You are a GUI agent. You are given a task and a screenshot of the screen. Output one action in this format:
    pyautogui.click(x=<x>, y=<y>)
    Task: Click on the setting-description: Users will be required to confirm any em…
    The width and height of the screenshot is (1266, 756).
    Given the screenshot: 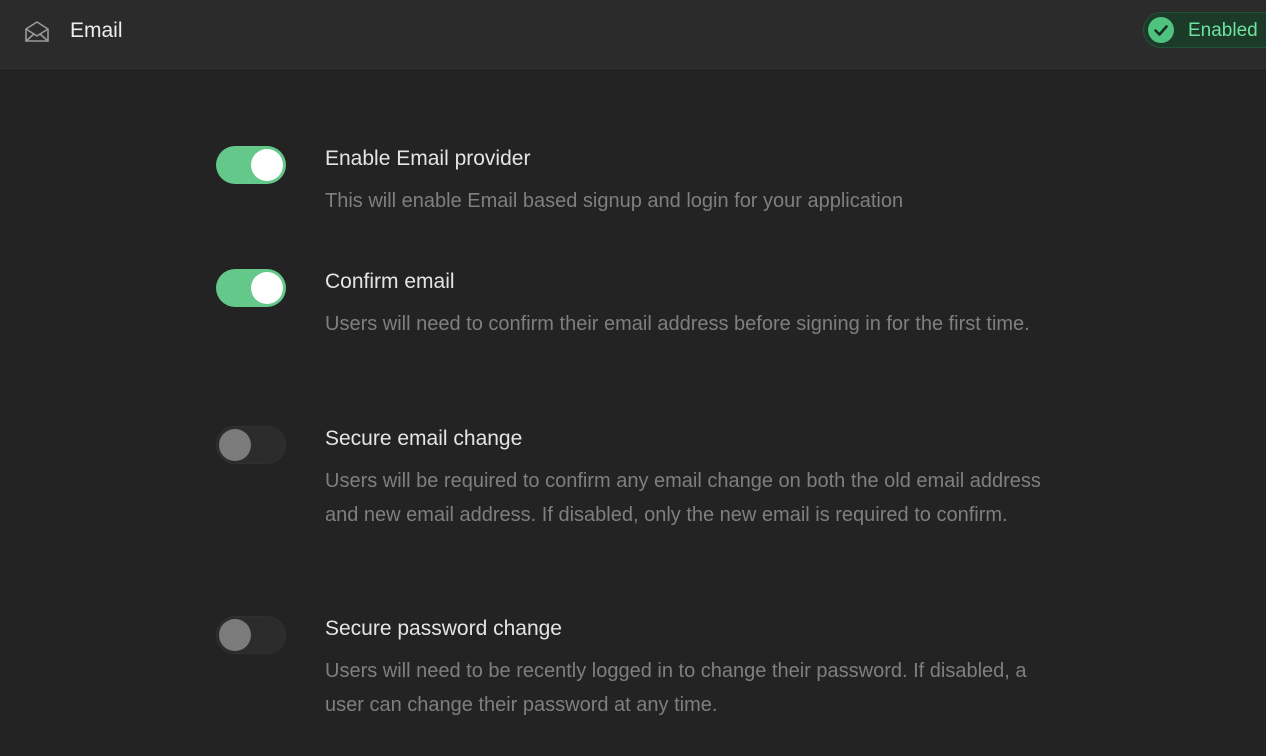 What is the action you would take?
    pyautogui.click(x=683, y=498)
    